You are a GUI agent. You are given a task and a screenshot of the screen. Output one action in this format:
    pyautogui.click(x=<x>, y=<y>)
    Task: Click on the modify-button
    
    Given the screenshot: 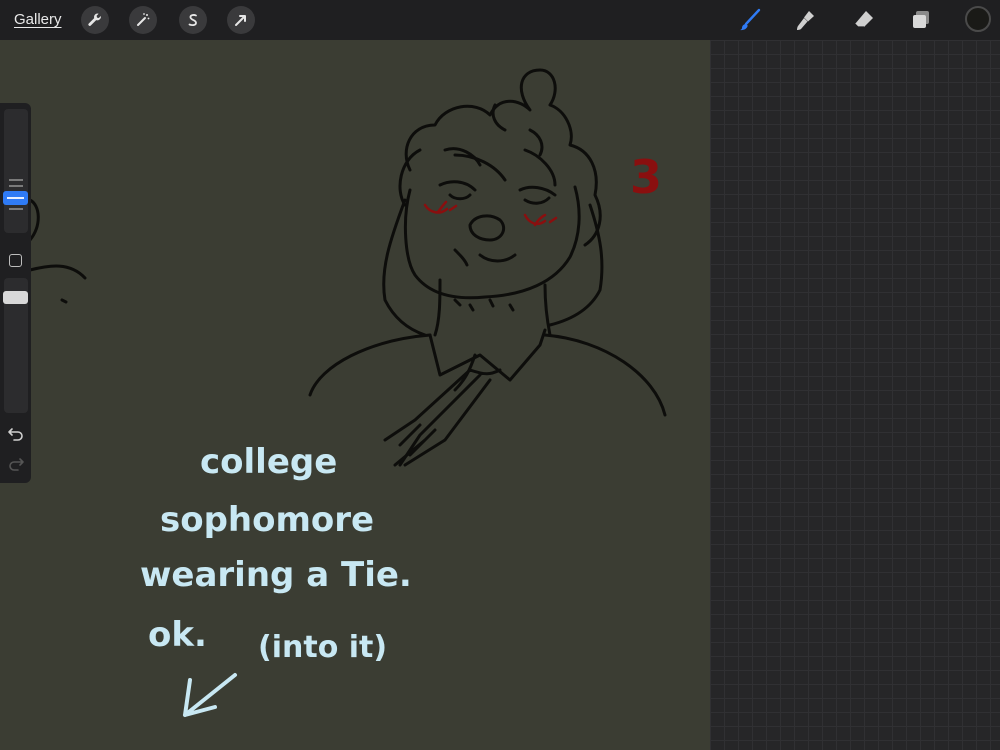 What is the action you would take?
    pyautogui.click(x=15, y=260)
    